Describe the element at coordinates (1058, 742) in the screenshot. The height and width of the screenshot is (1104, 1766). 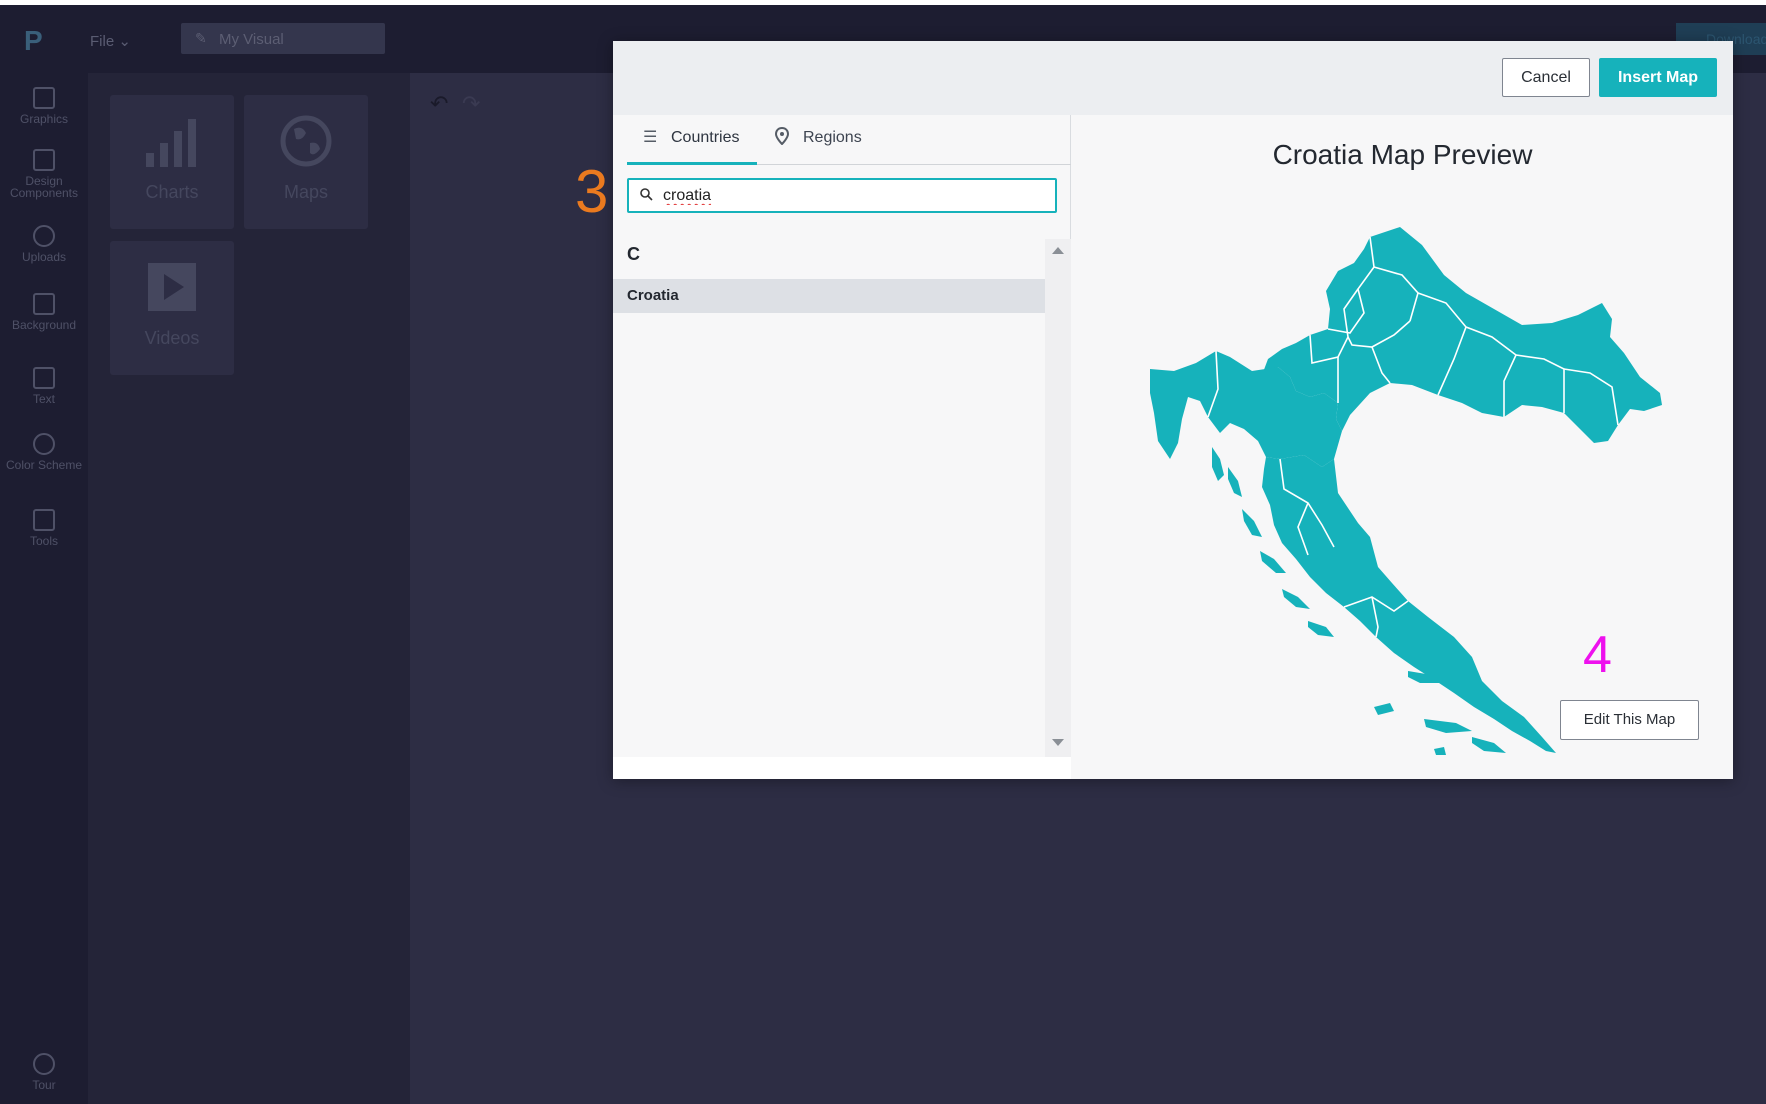
I see `scroll-down-arrow-icon` at that location.